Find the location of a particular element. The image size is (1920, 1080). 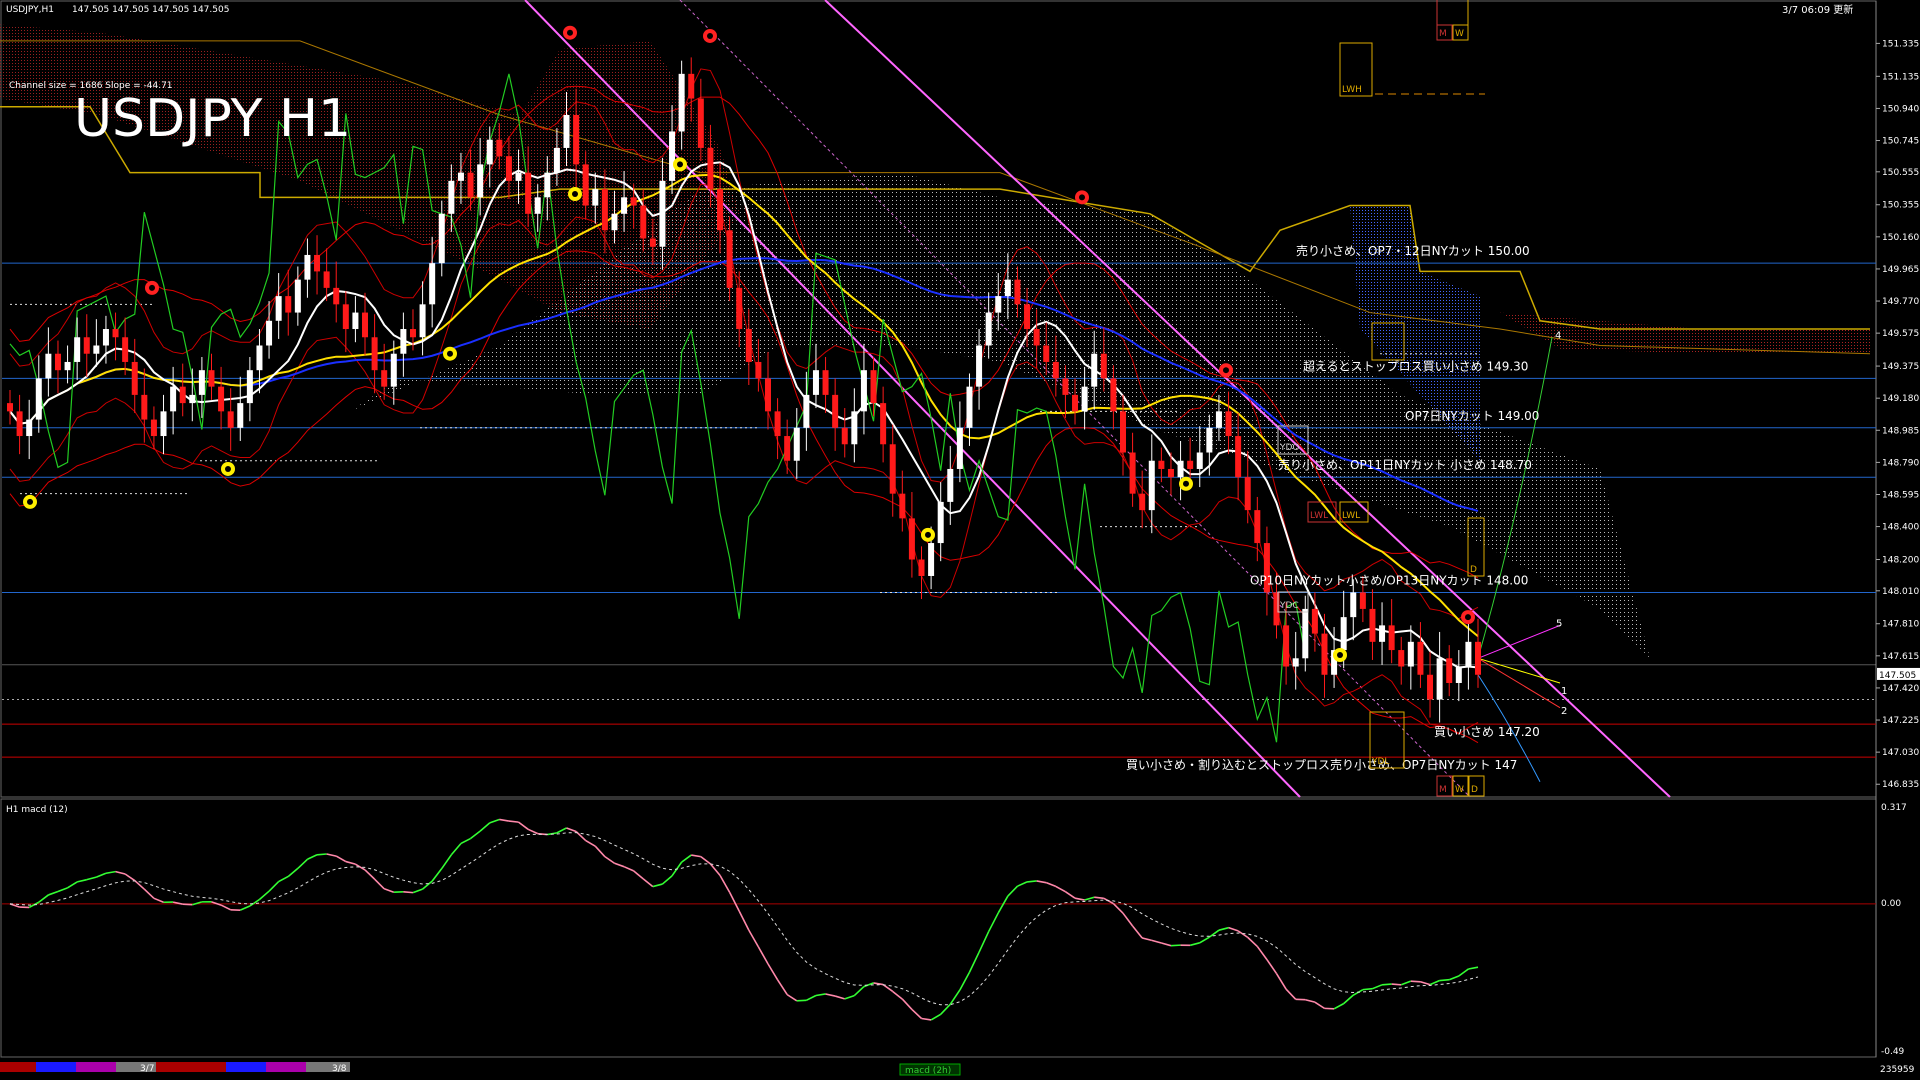

macd-tab-label: macd (2h) is located at coordinates (928, 1071).